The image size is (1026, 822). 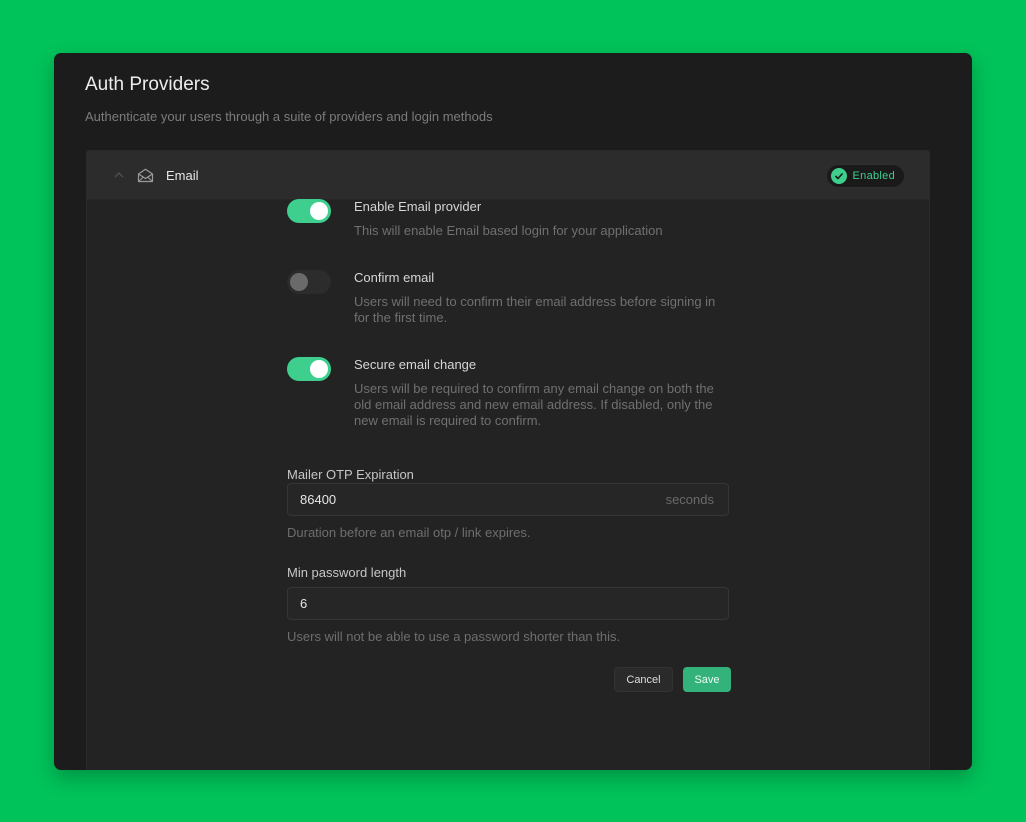 I want to click on min-password-length-value: 6, so click(x=507, y=603).